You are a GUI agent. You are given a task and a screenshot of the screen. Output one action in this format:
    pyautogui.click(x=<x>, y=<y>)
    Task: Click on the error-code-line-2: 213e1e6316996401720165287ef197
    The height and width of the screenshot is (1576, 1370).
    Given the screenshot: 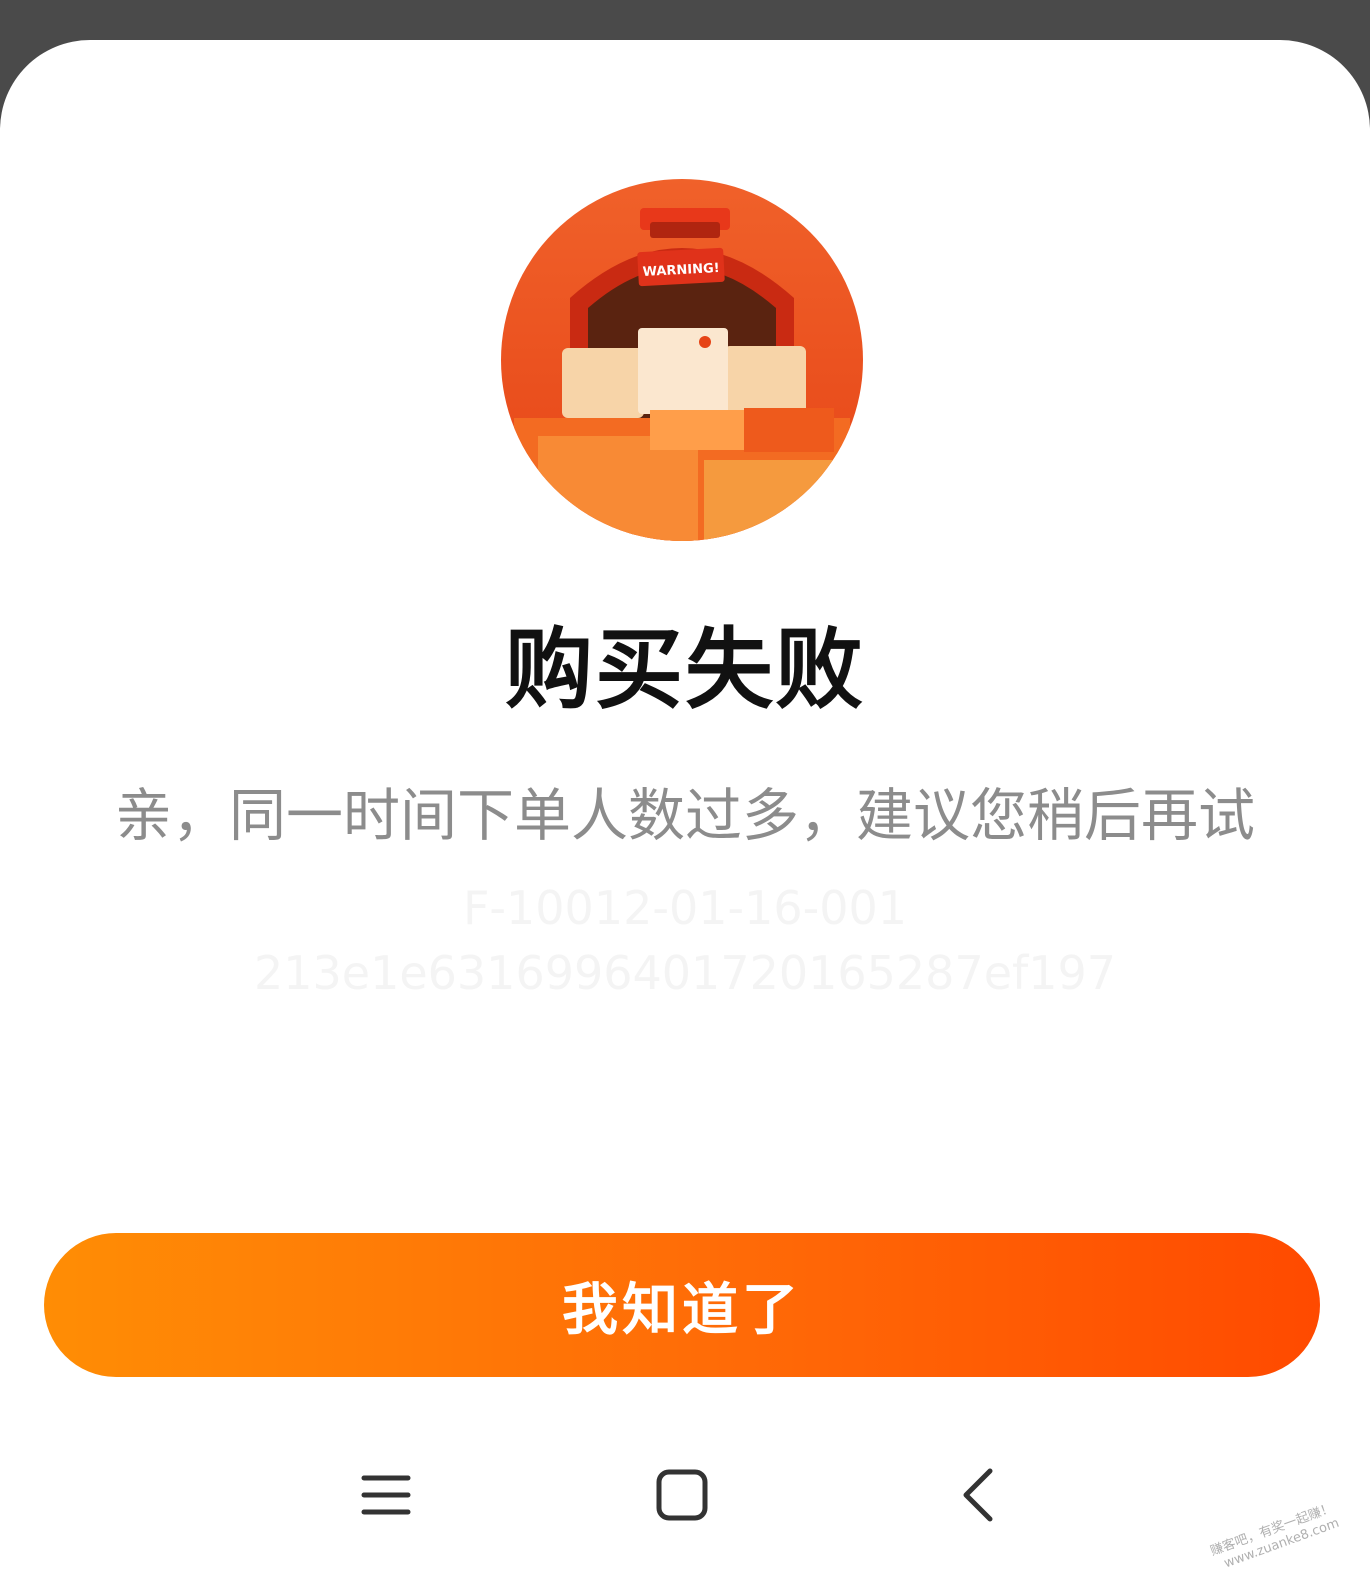 What is the action you would take?
    pyautogui.click(x=685, y=973)
    